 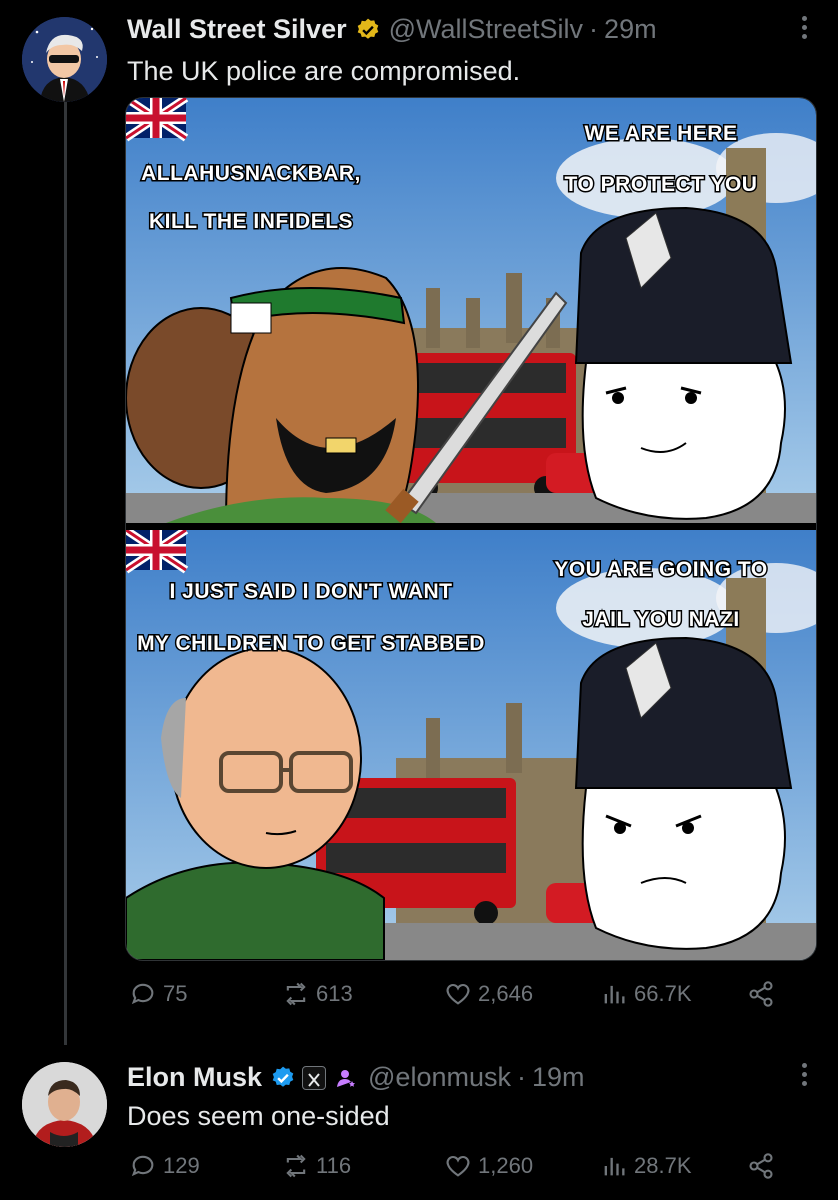 I want to click on panel1-right-line2: TO PROTECT YOU, so click(x=661, y=184).